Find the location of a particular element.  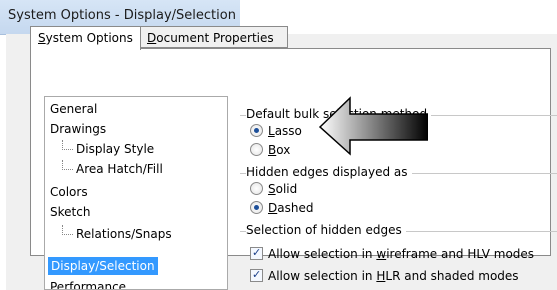

radio-dashed-label: Dashed is located at coordinates (291, 208).